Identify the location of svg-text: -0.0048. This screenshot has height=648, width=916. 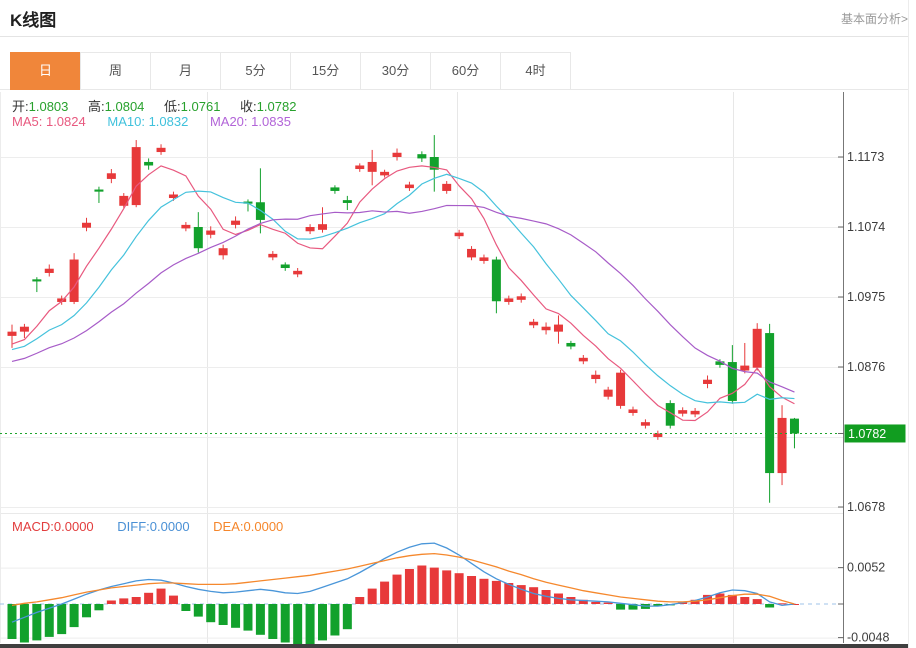
(868, 638).